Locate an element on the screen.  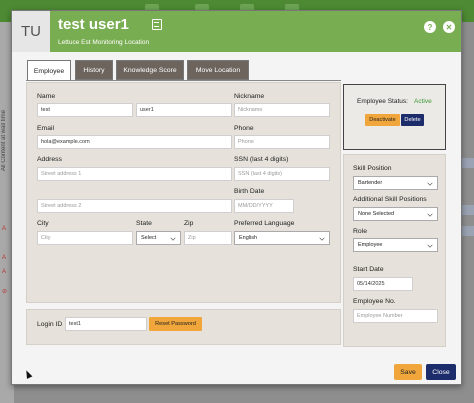
city-label: City is located at coordinates (43, 223).